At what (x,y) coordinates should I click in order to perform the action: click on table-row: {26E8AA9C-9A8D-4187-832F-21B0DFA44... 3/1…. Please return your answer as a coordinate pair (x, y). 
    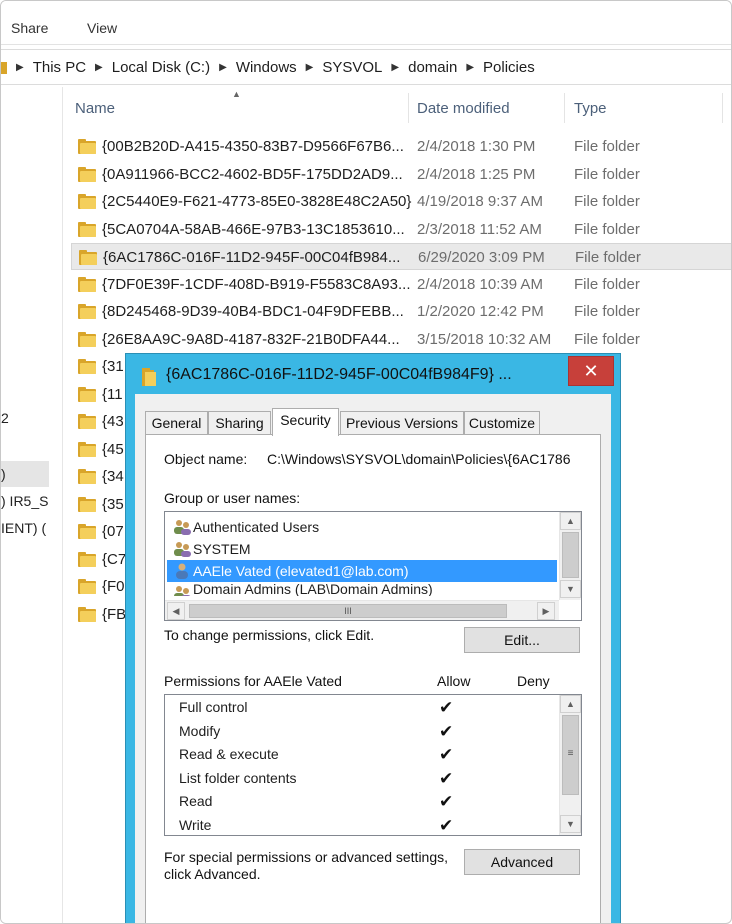
    Looking at the image, I should click on (401, 339).